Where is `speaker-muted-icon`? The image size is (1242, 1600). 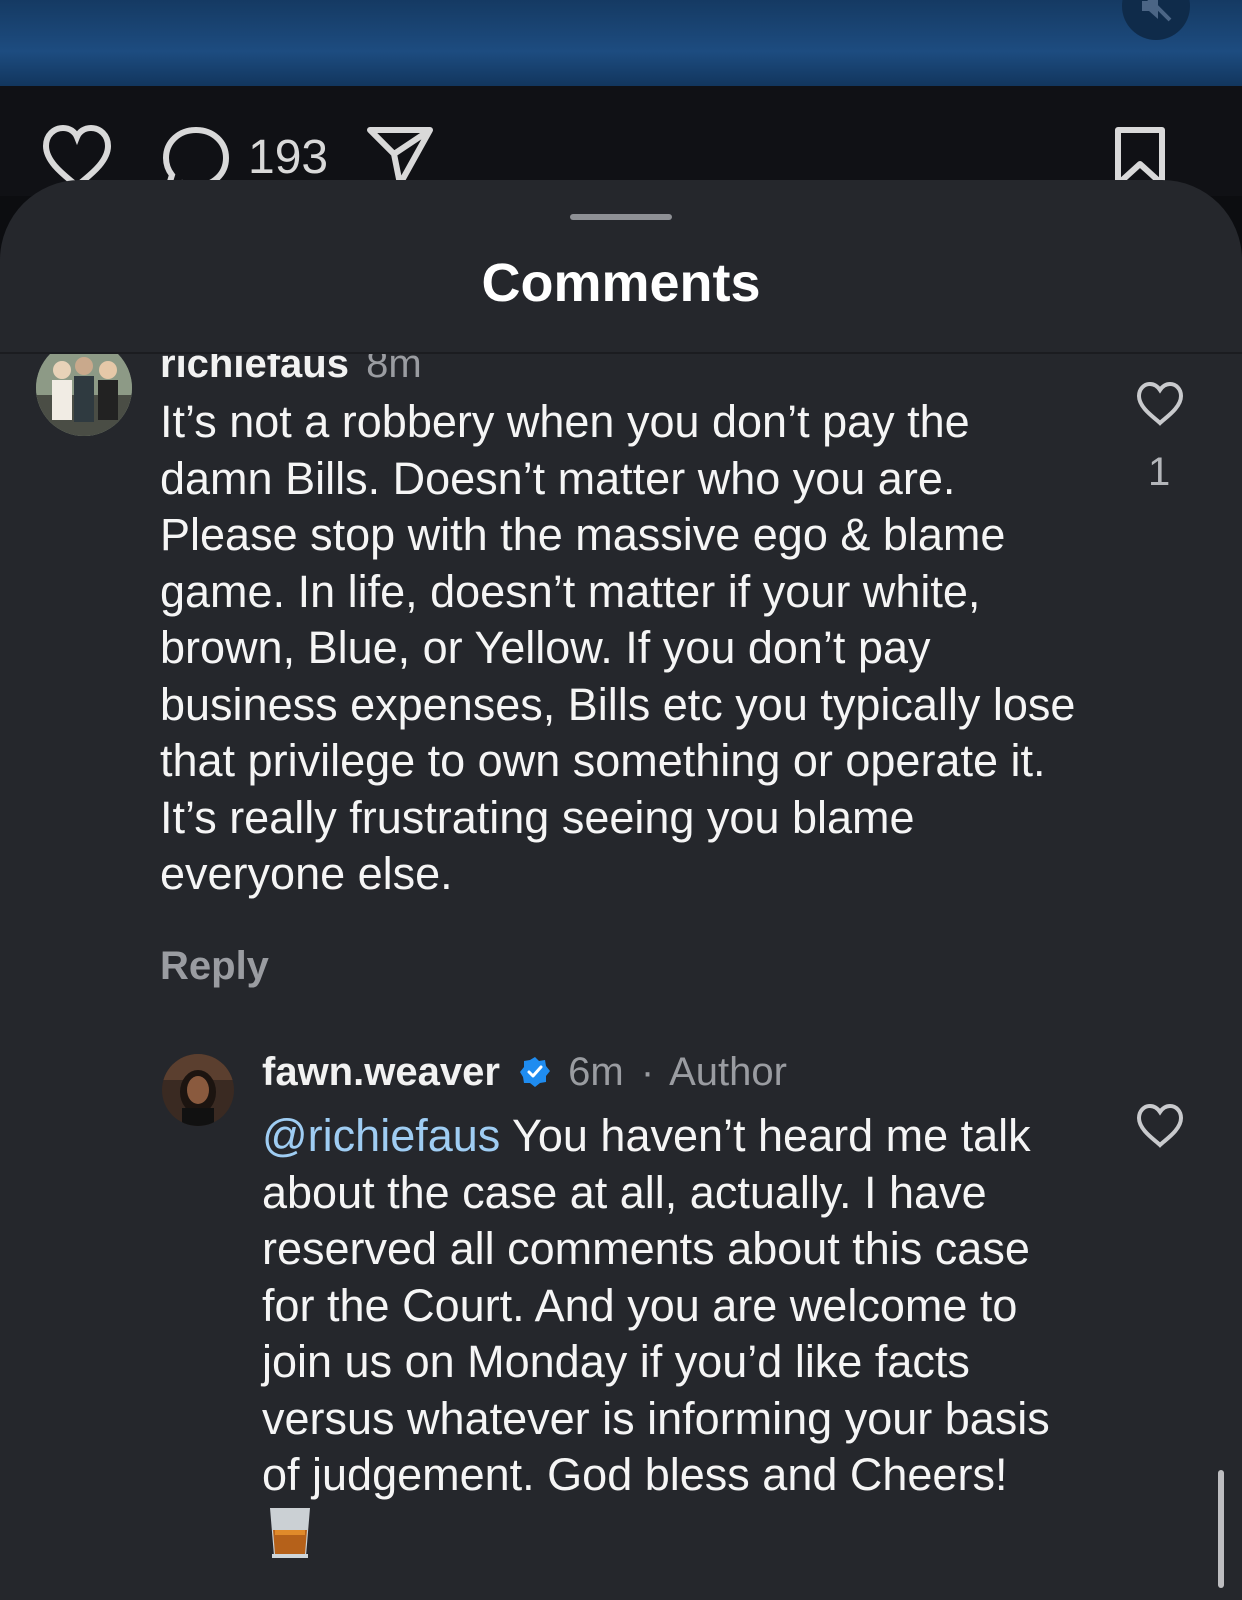 speaker-muted-icon is located at coordinates (1157, 11).